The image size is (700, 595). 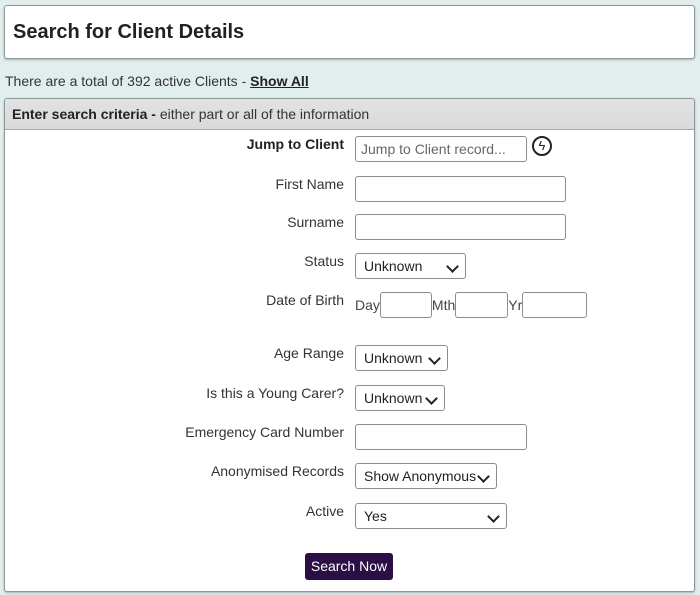 I want to click on emergency-card-input, so click(x=441, y=437).